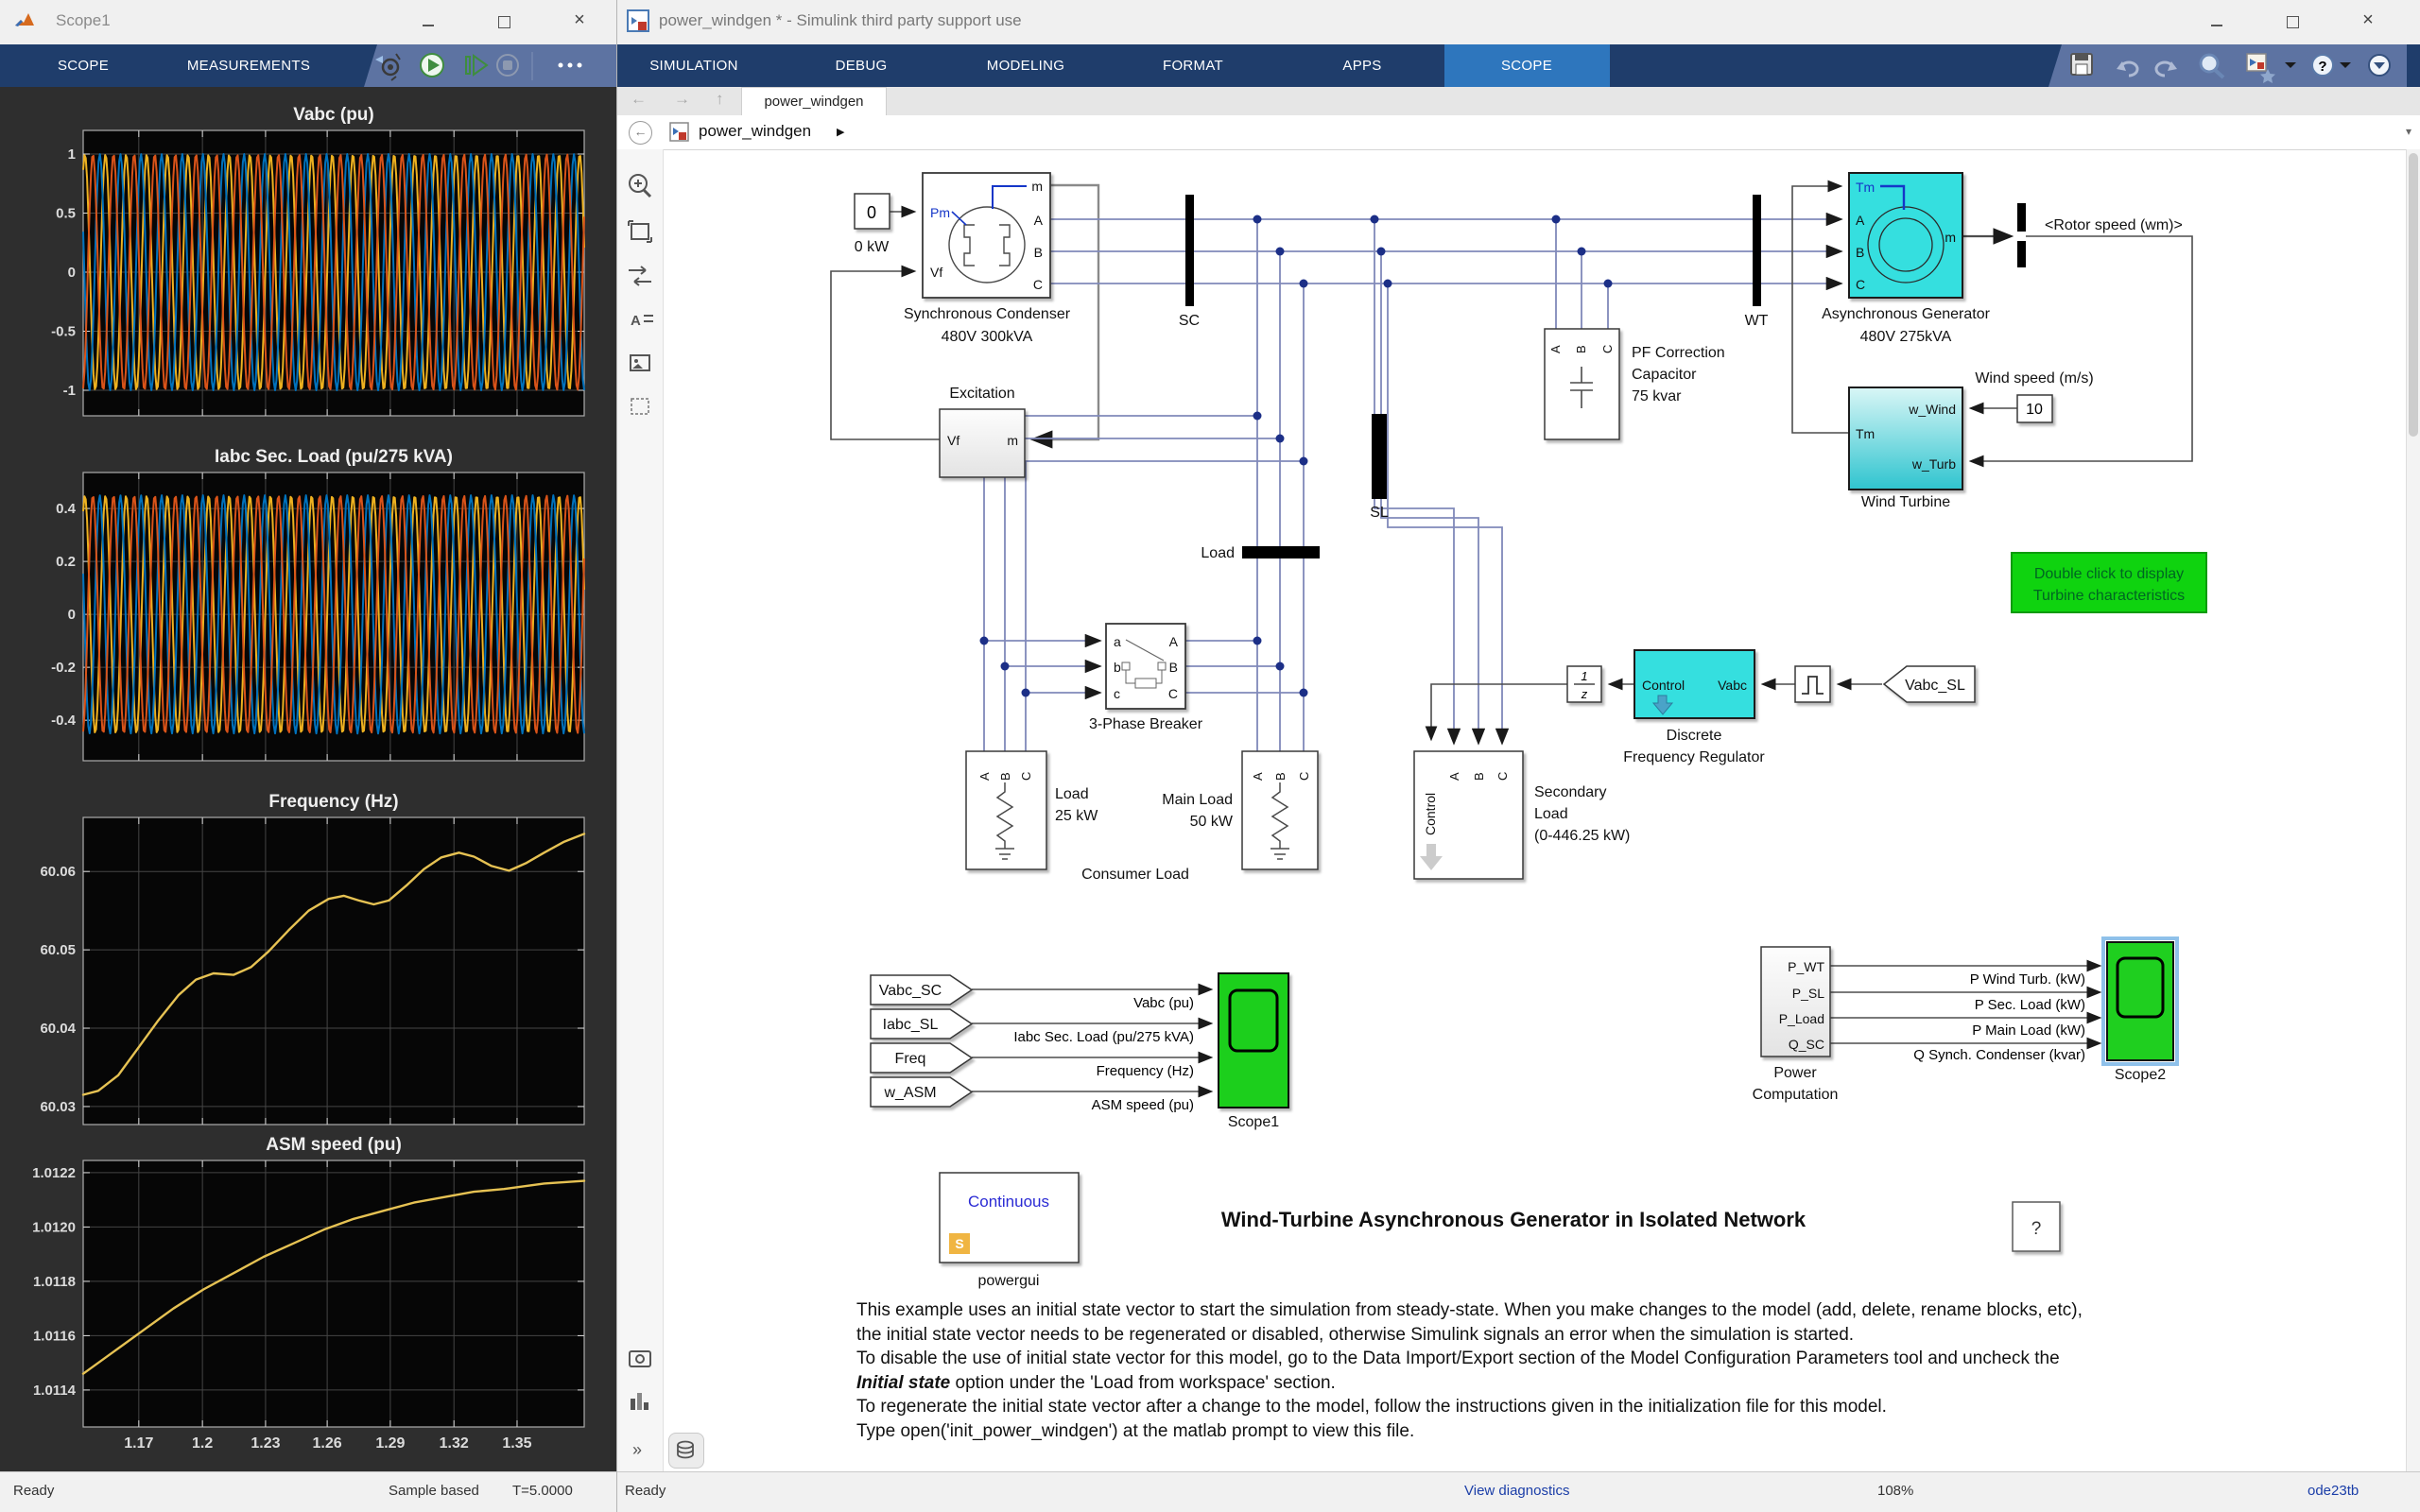 The height and width of the screenshot is (1512, 2420). What do you see at coordinates (2128, 68) in the screenshot?
I see `undo-icon` at bounding box center [2128, 68].